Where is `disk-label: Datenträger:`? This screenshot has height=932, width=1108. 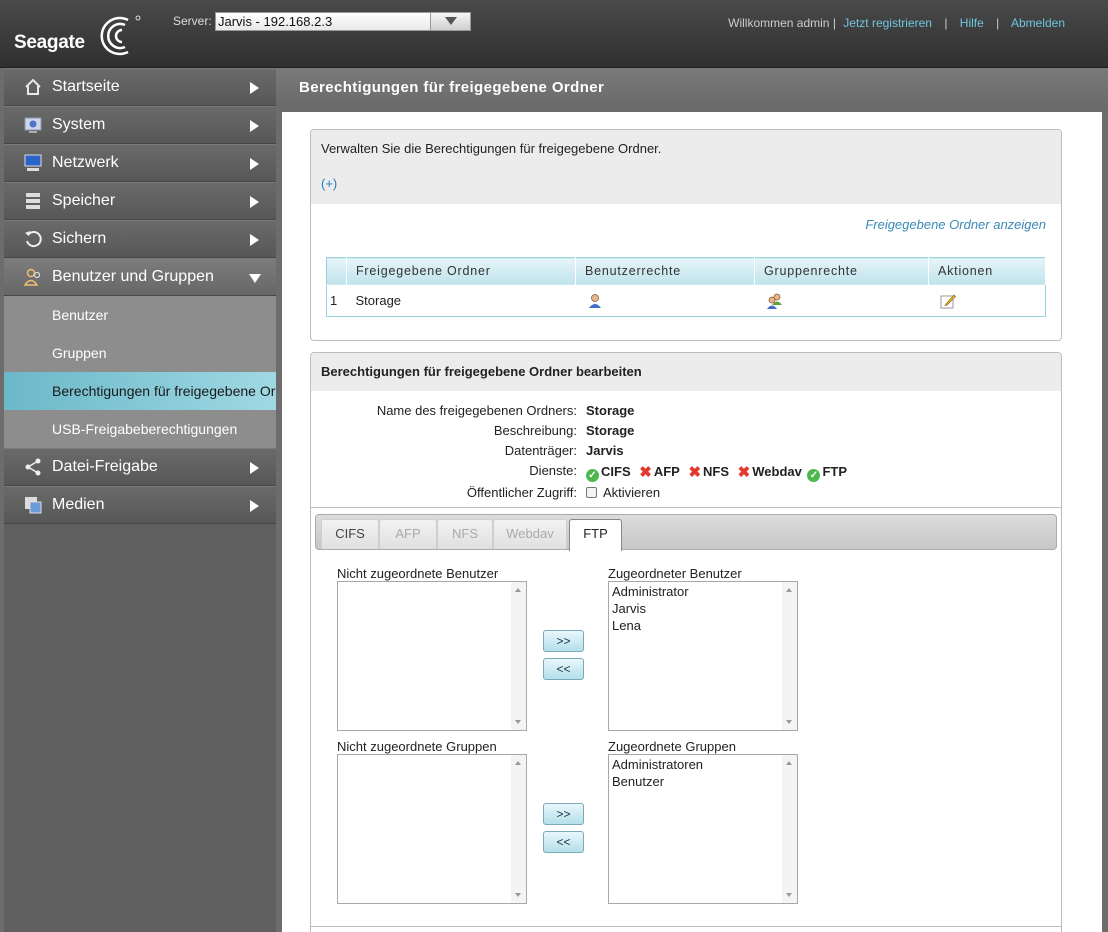
disk-label: Datenträger: is located at coordinates (540, 450).